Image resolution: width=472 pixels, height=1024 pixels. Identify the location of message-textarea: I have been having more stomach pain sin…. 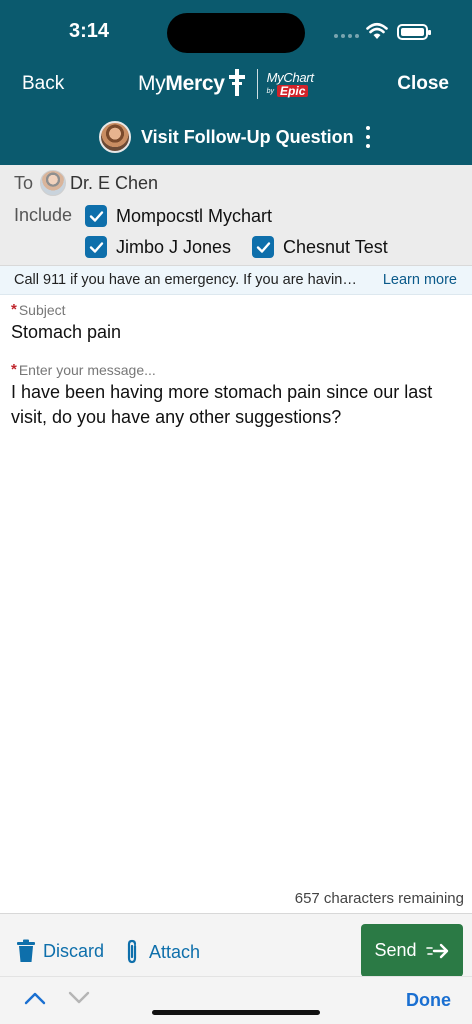
(236, 405).